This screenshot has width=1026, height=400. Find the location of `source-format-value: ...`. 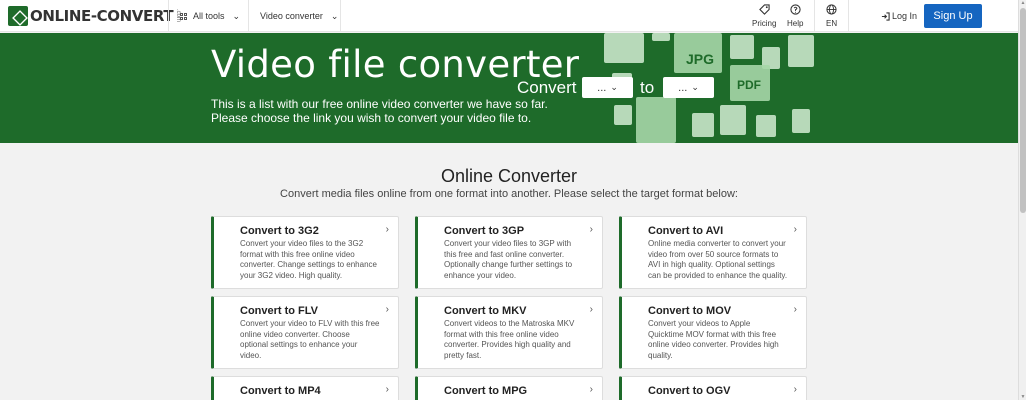

source-format-value: ... is located at coordinates (602, 87).